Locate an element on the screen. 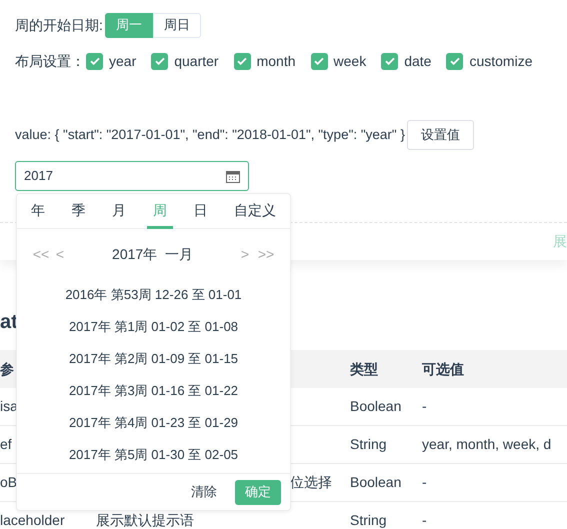 This screenshot has height=529, width=567. table-cell: laceholder is located at coordinates (32, 520).